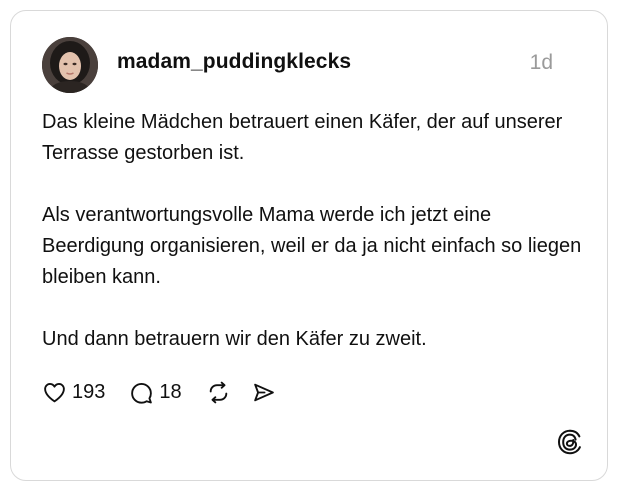 The height and width of the screenshot is (493, 620). I want to click on repost-button, so click(218, 392).